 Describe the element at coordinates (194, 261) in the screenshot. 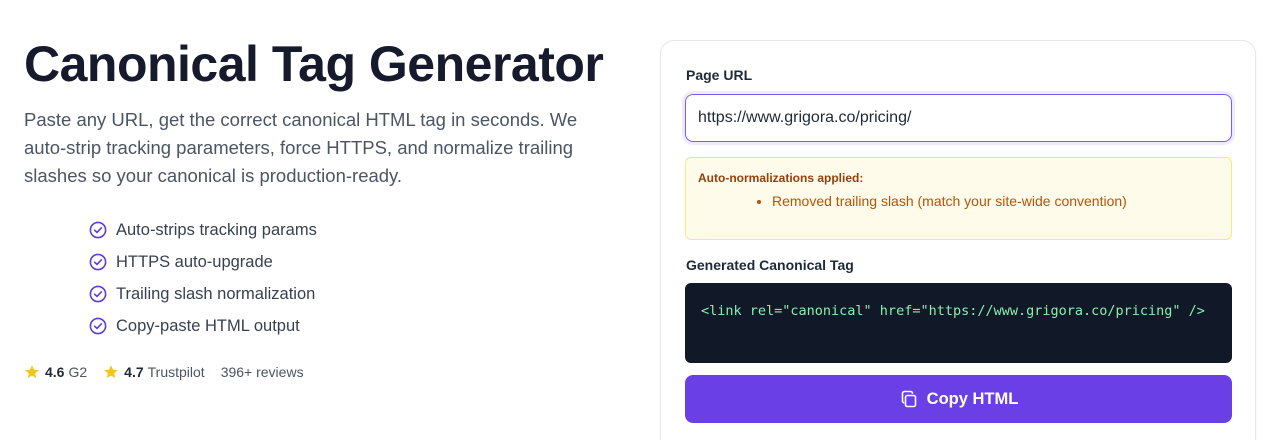

I see `feature-label: HTTPS auto-upgrade` at that location.